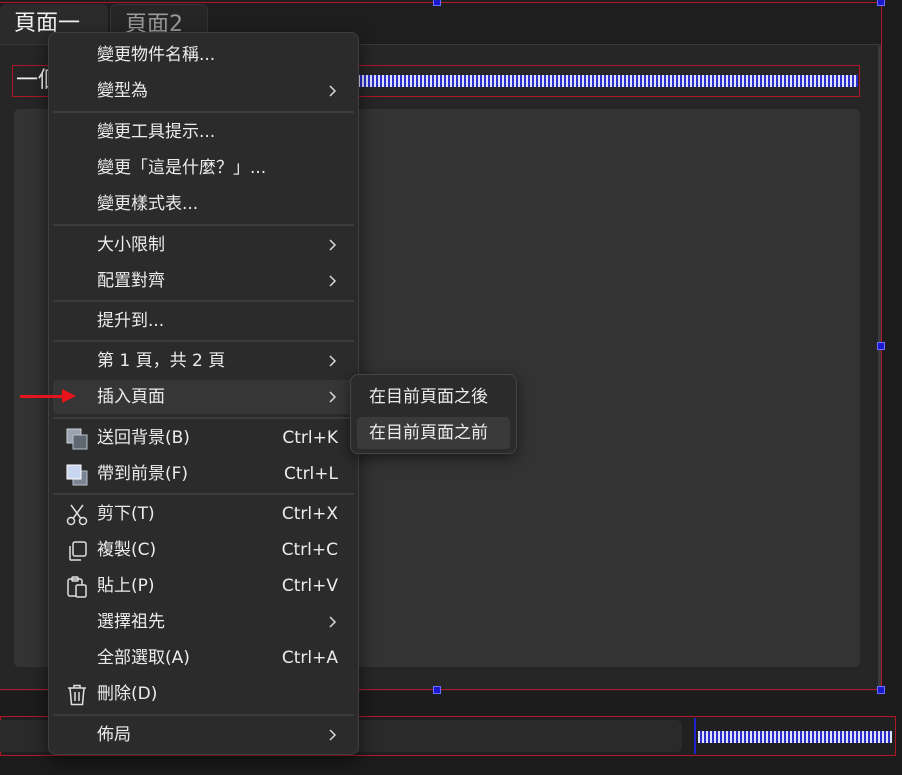 This screenshot has width=902, height=775. Describe the element at coordinates (695, 736) in the screenshot. I see `bottom-divider` at that location.